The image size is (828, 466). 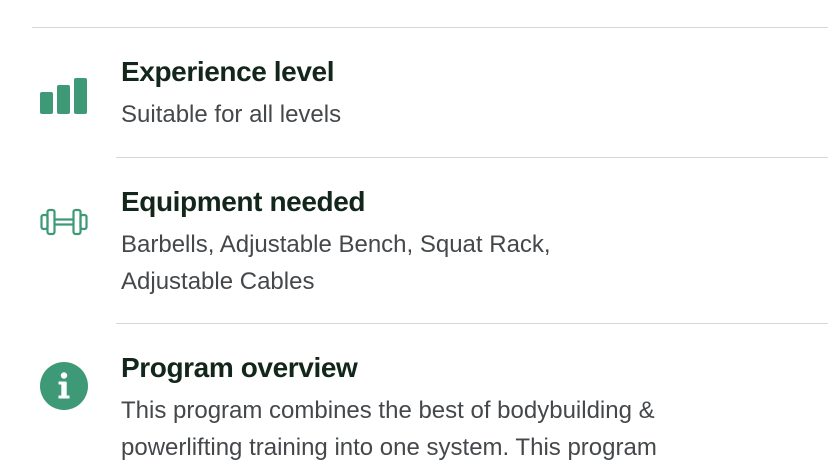 What do you see at coordinates (64, 96) in the screenshot?
I see `bar-chart-icon` at bounding box center [64, 96].